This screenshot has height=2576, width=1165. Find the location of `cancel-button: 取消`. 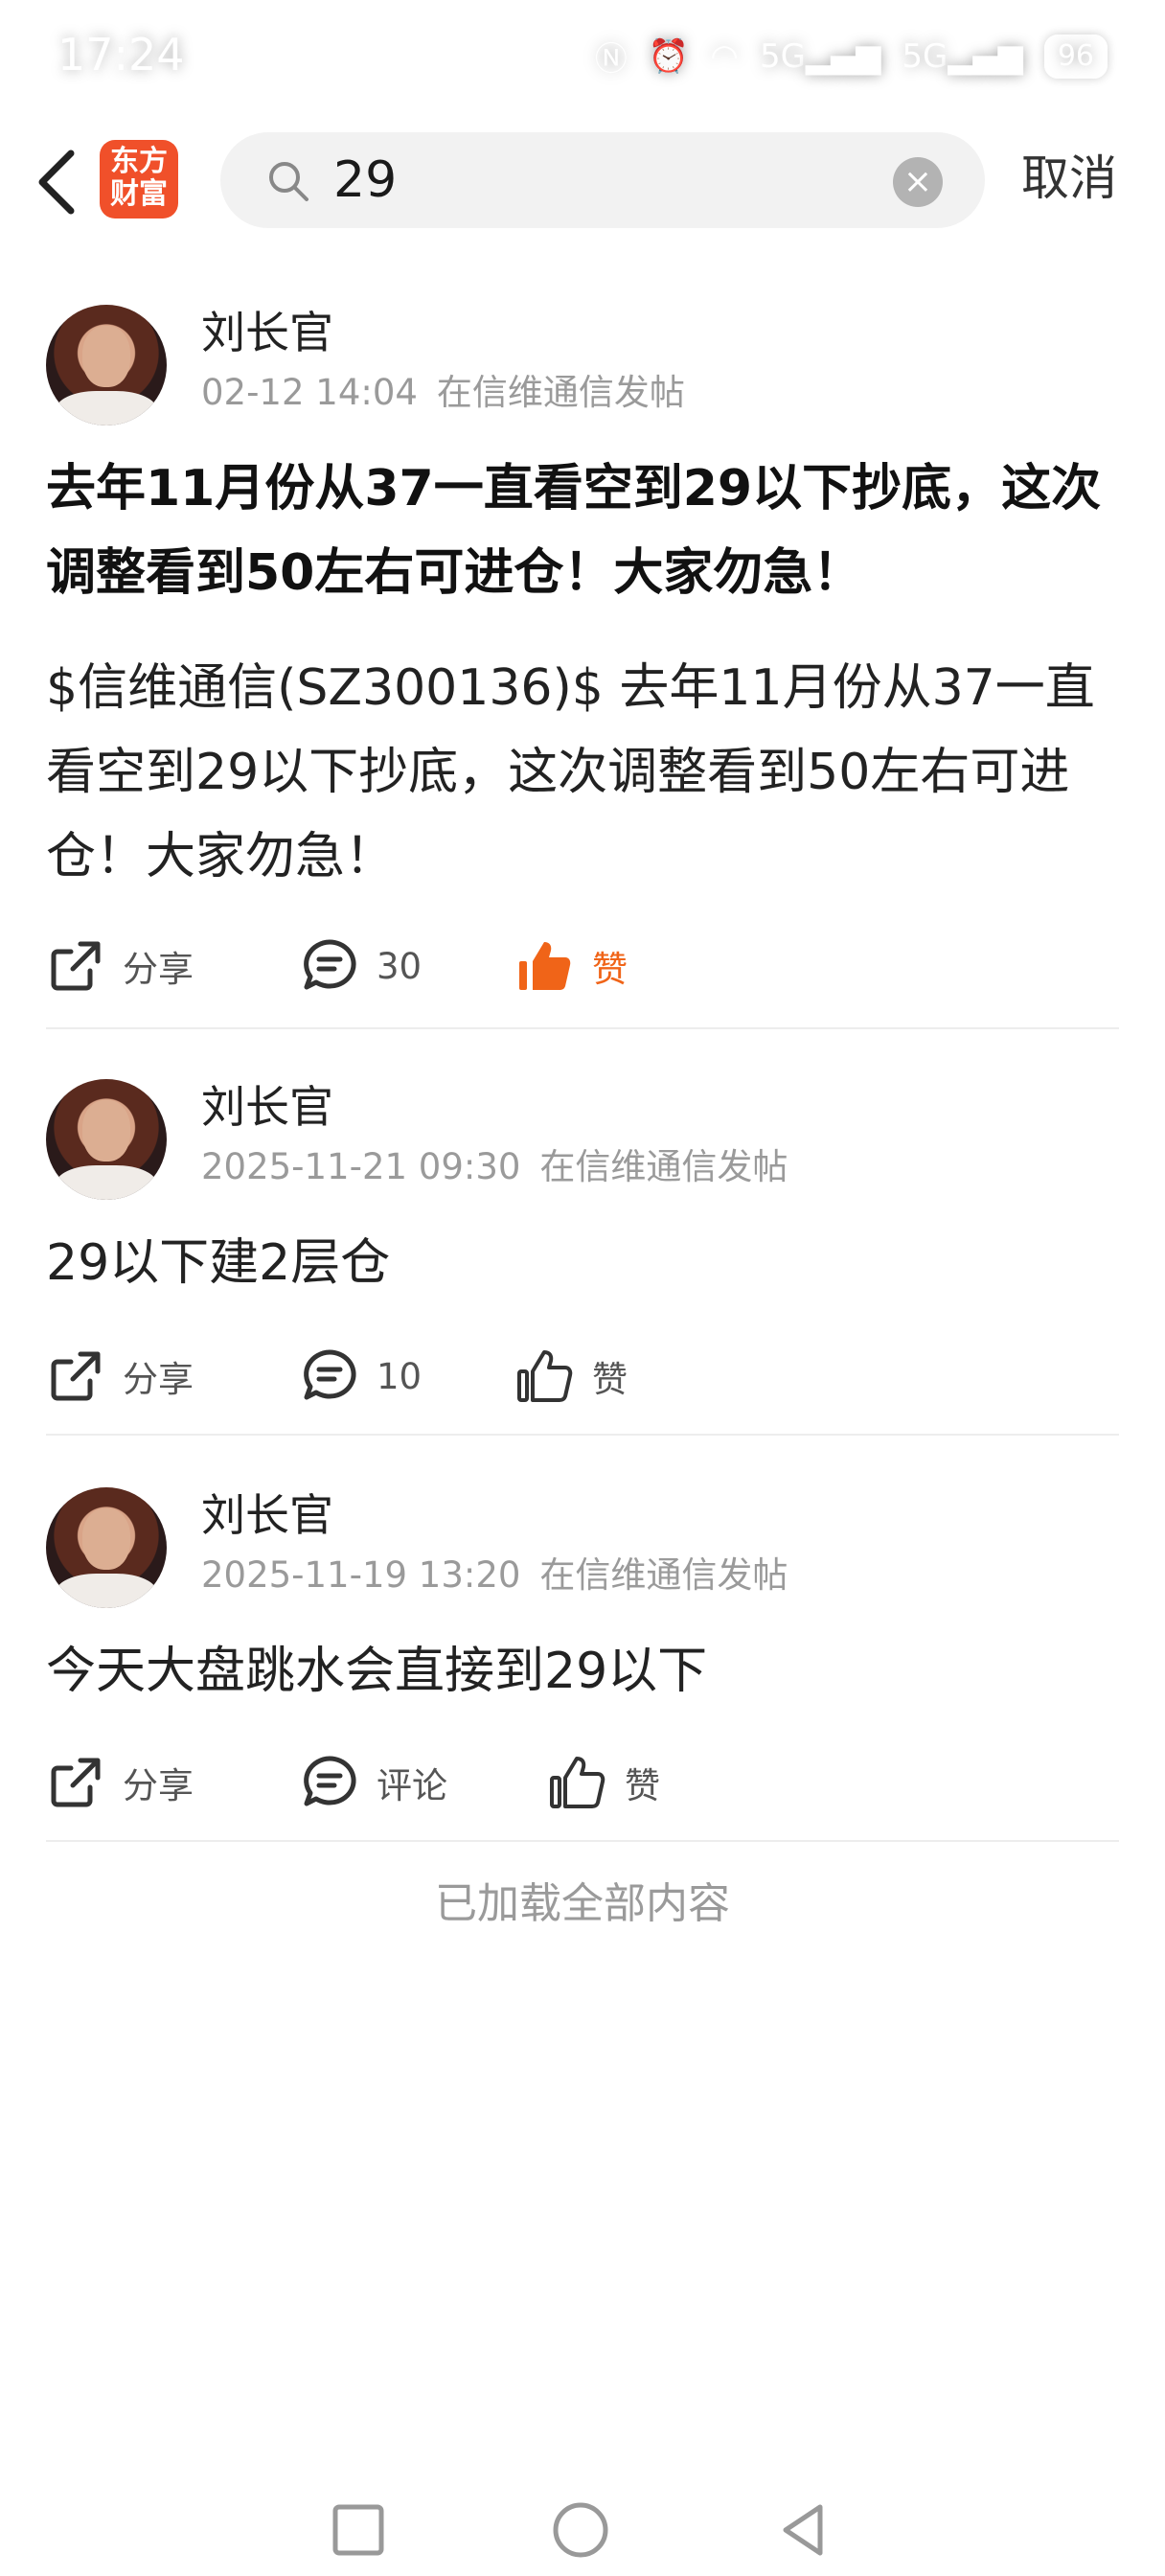

cancel-button: 取消 is located at coordinates (1069, 178).